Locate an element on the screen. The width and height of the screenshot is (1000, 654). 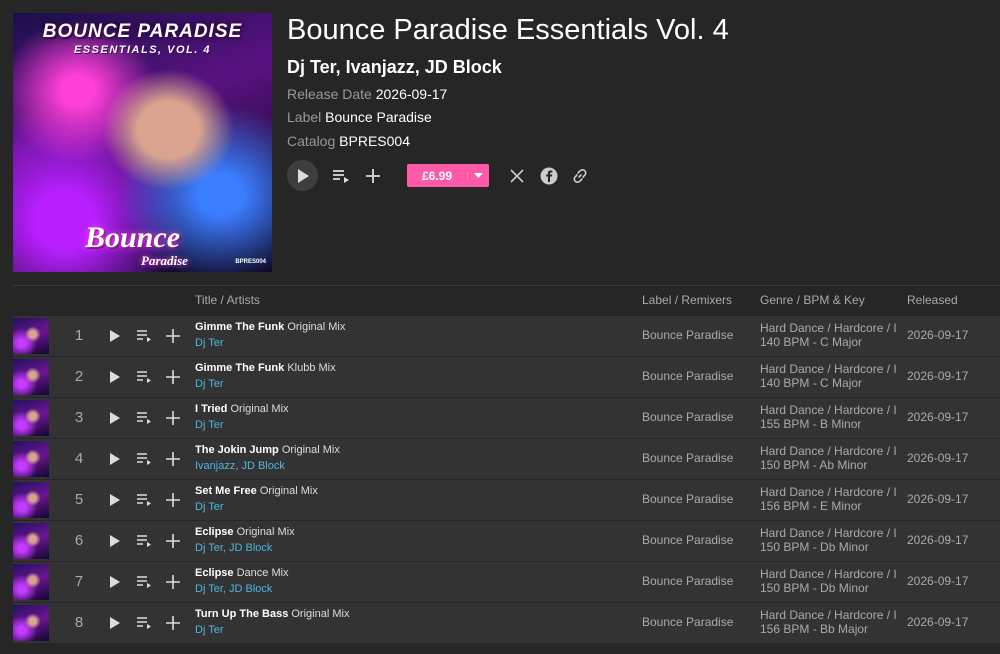
track-artists: Ivanjazz, JD Block is located at coordinates (240, 466).